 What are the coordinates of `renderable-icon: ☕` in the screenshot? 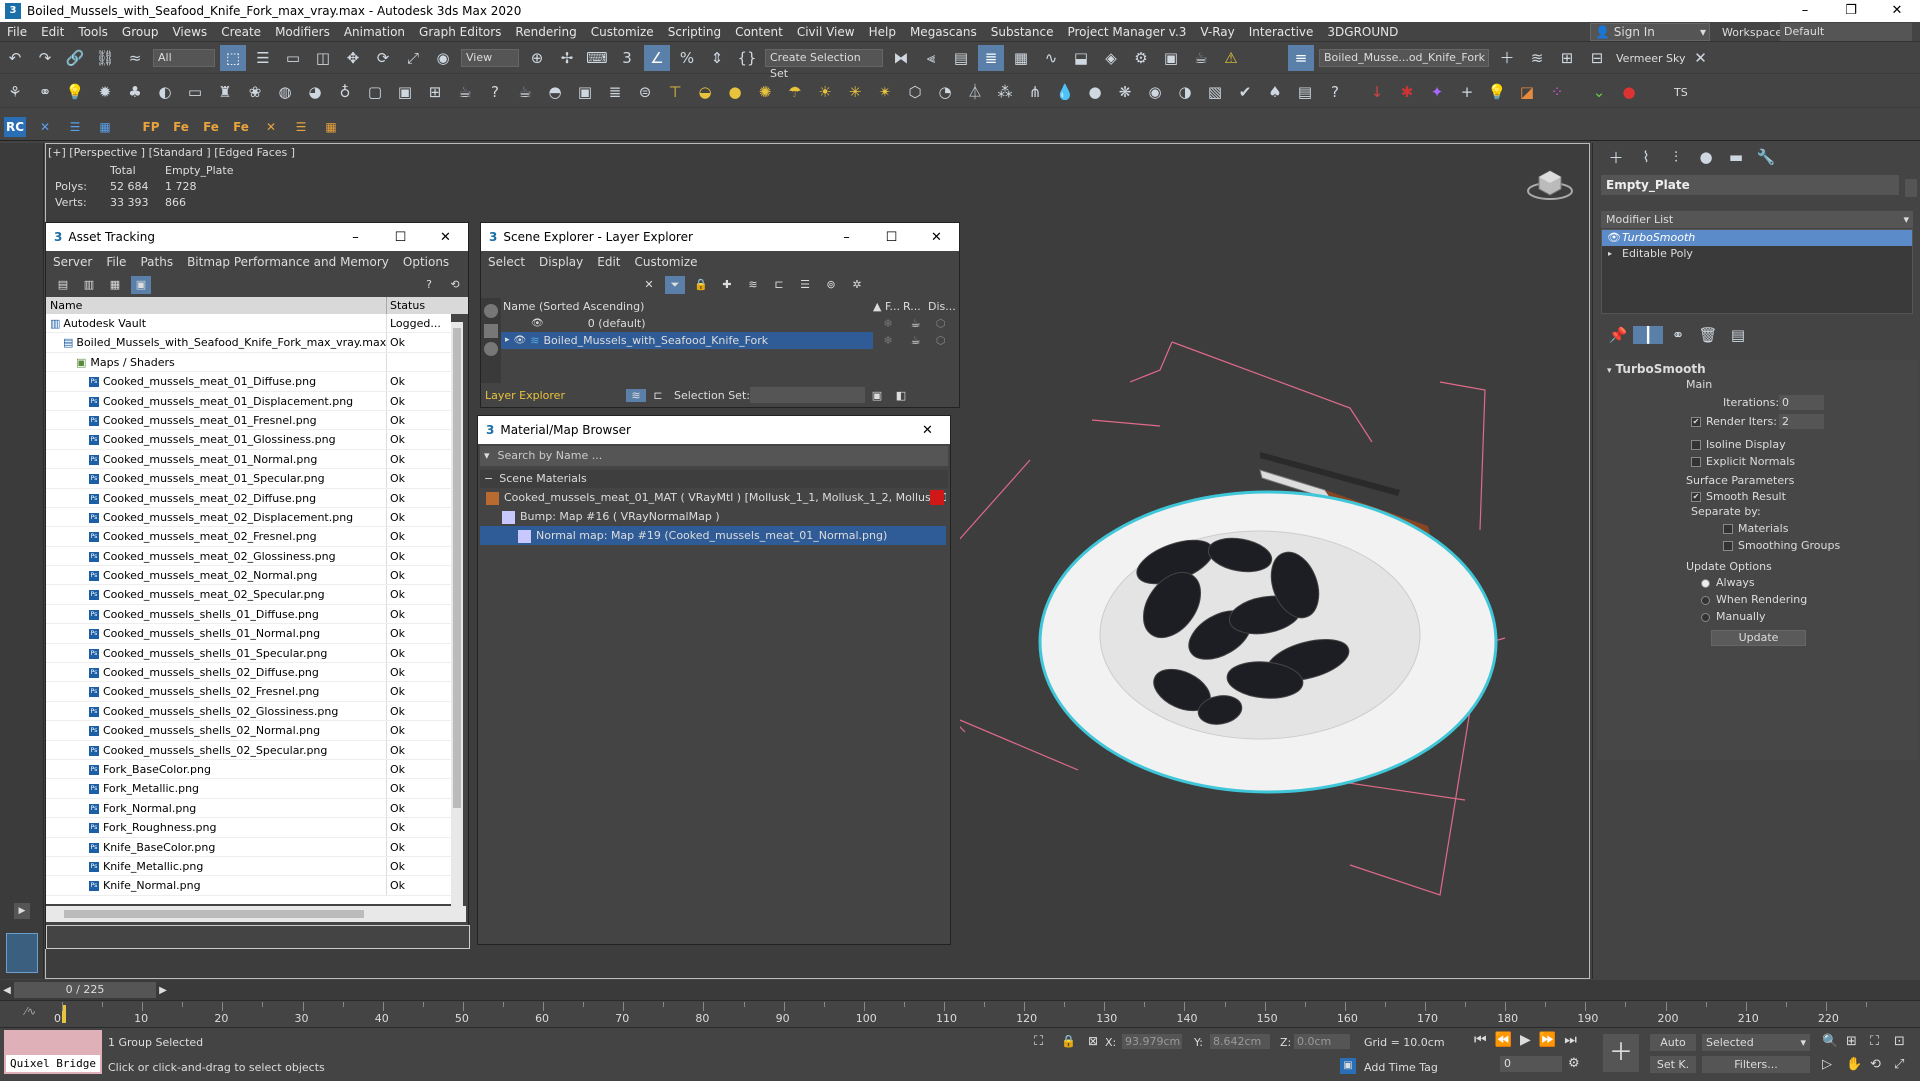 It's located at (915, 340).